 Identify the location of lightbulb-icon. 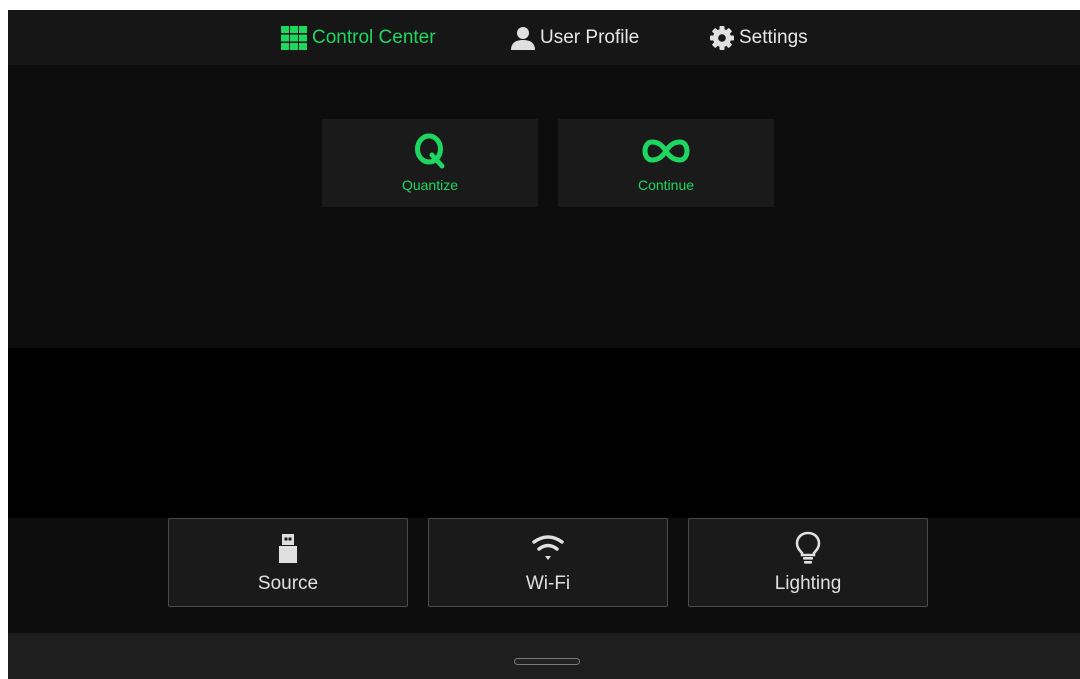
(808, 548).